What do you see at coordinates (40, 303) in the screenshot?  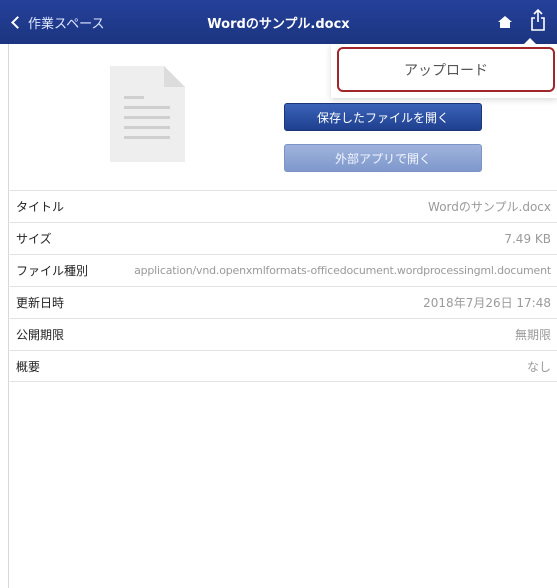 I see `detail-label: 更新日時` at bounding box center [40, 303].